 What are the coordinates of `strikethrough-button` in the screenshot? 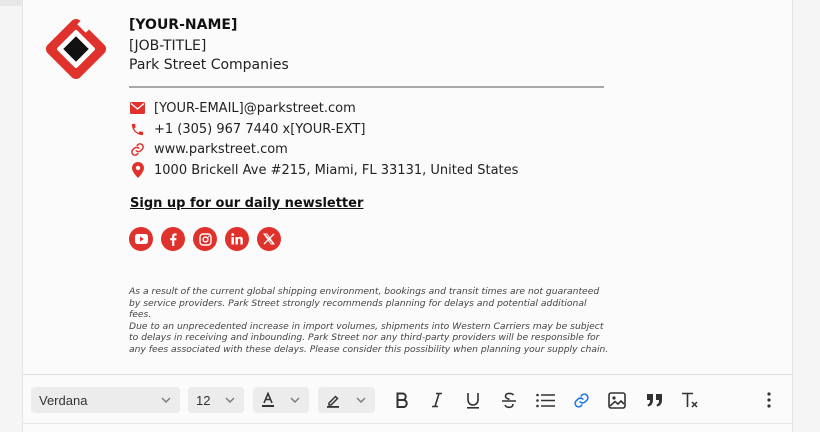 It's located at (509, 400).